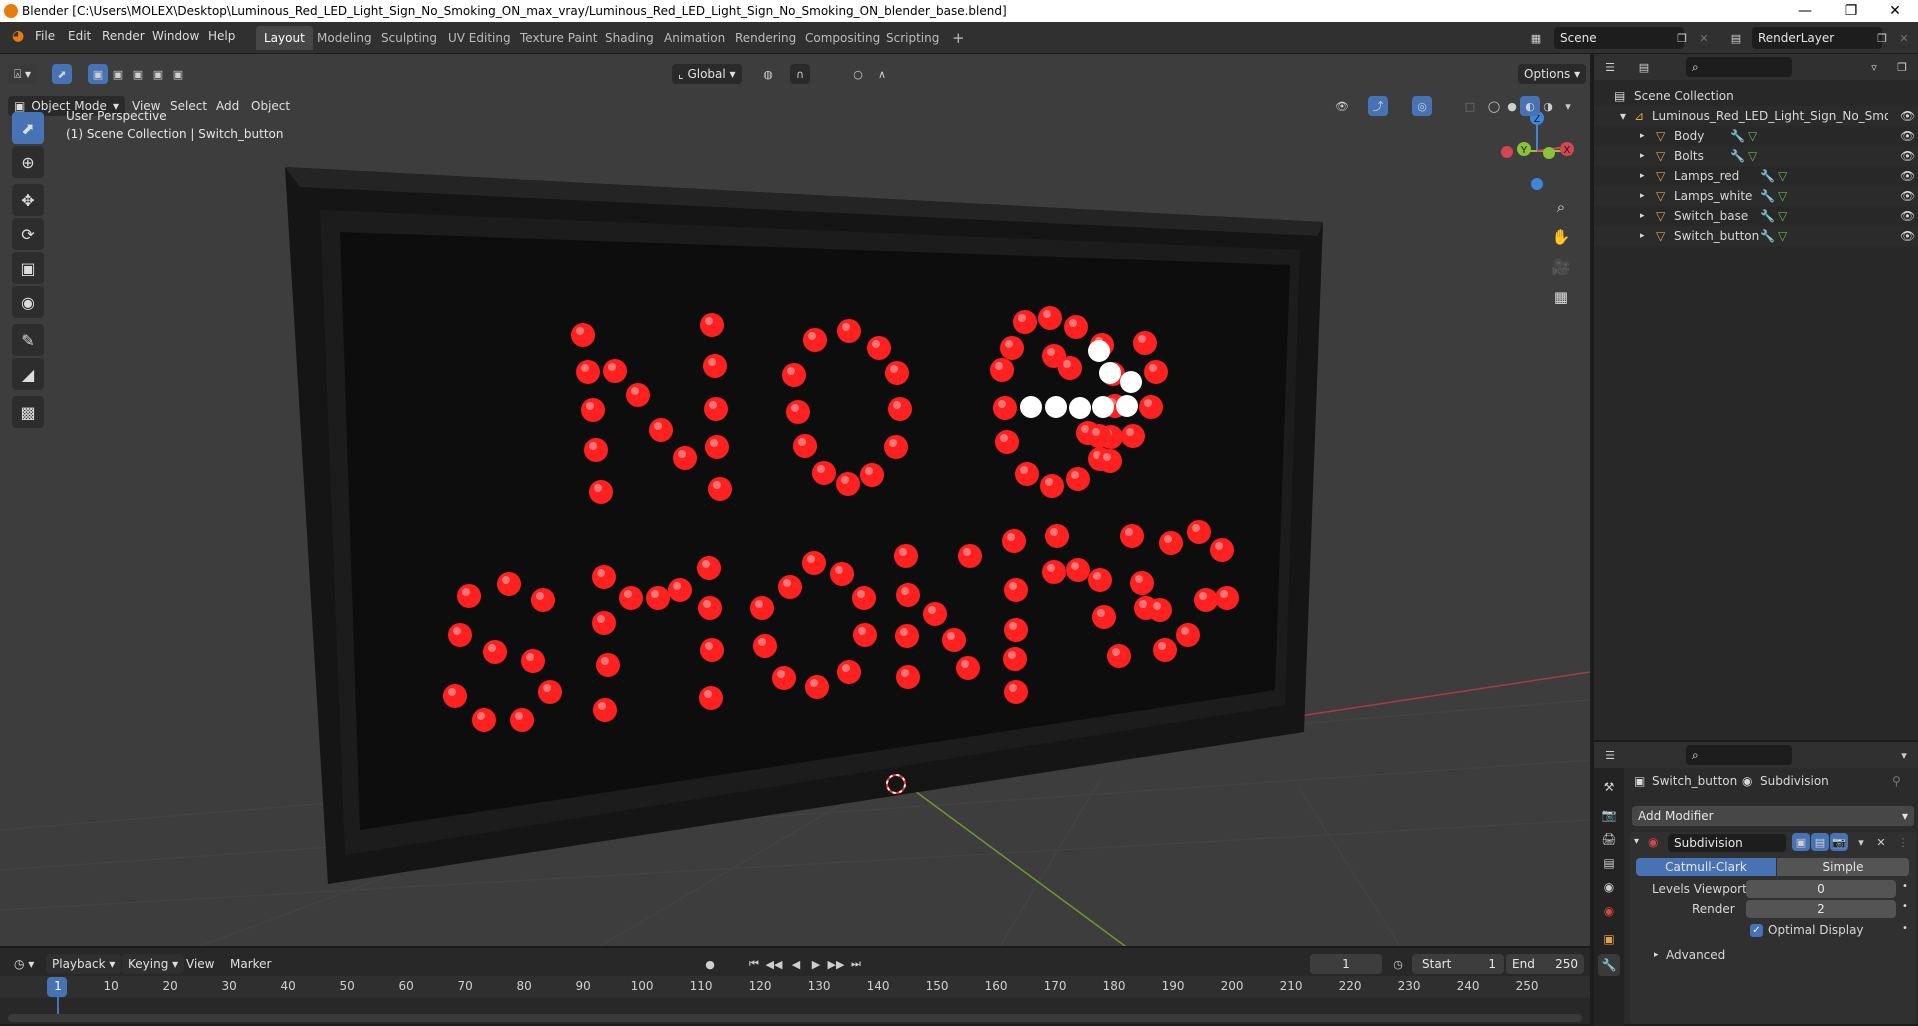  What do you see at coordinates (694, 38) in the screenshot?
I see `tab-animation: Animation` at bounding box center [694, 38].